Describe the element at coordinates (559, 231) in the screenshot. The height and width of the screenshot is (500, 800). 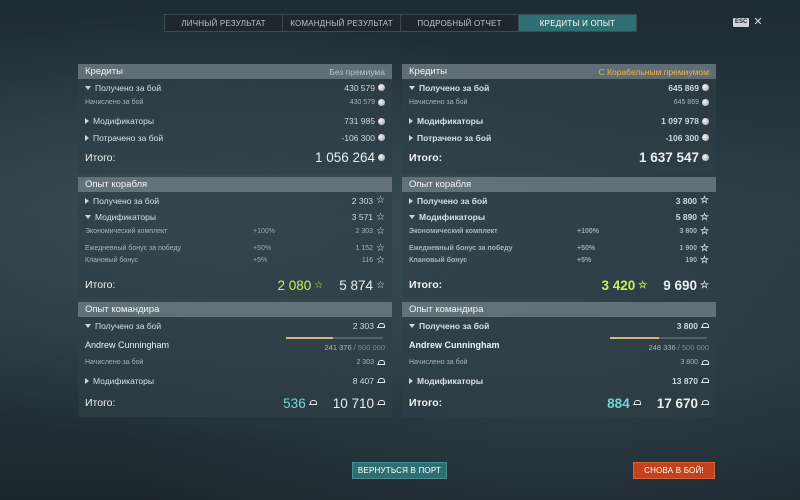
I see `economic-kit-row: Экономический комплект +100% 3 800 ☆` at that location.